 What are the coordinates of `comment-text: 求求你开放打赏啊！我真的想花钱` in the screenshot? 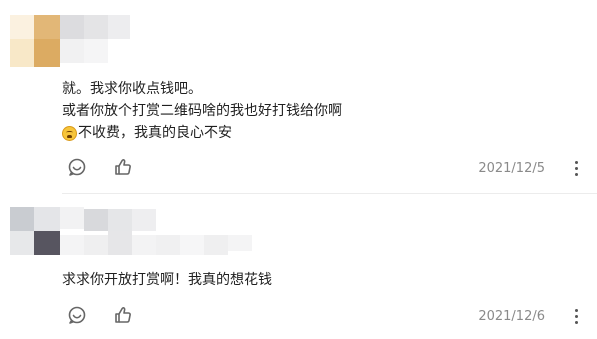 It's located at (167, 280).